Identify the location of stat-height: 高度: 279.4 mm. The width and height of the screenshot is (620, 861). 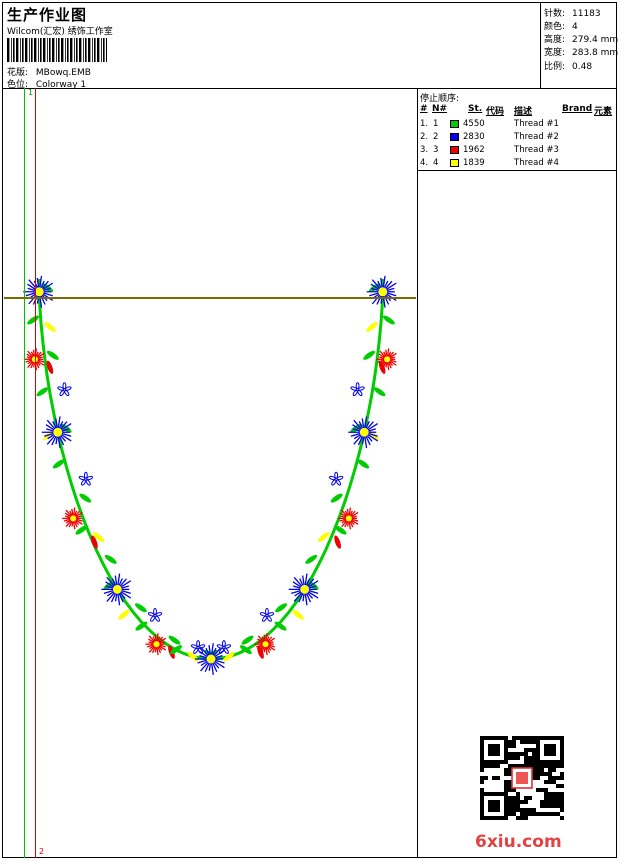
(581, 38).